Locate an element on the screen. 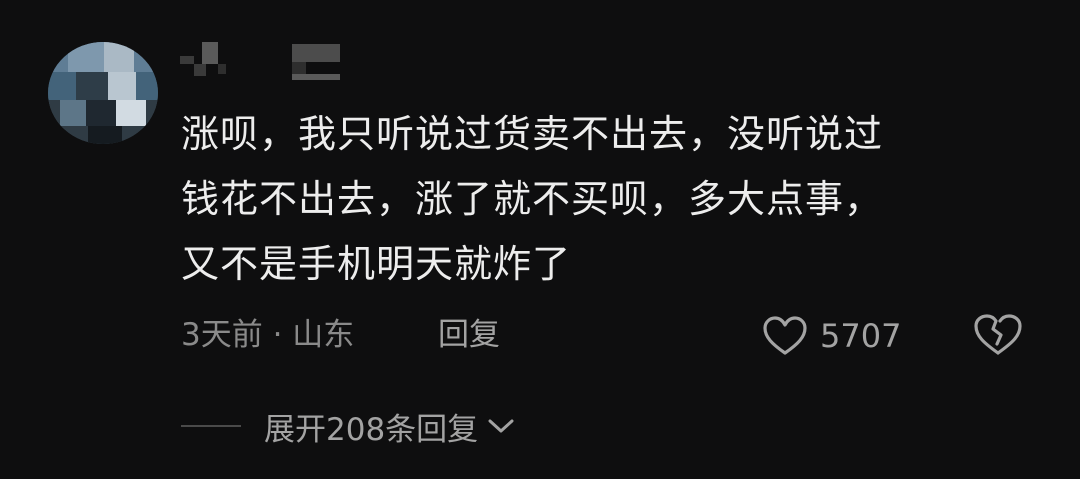 The image size is (1080, 479). dislike-button is located at coordinates (998, 336).